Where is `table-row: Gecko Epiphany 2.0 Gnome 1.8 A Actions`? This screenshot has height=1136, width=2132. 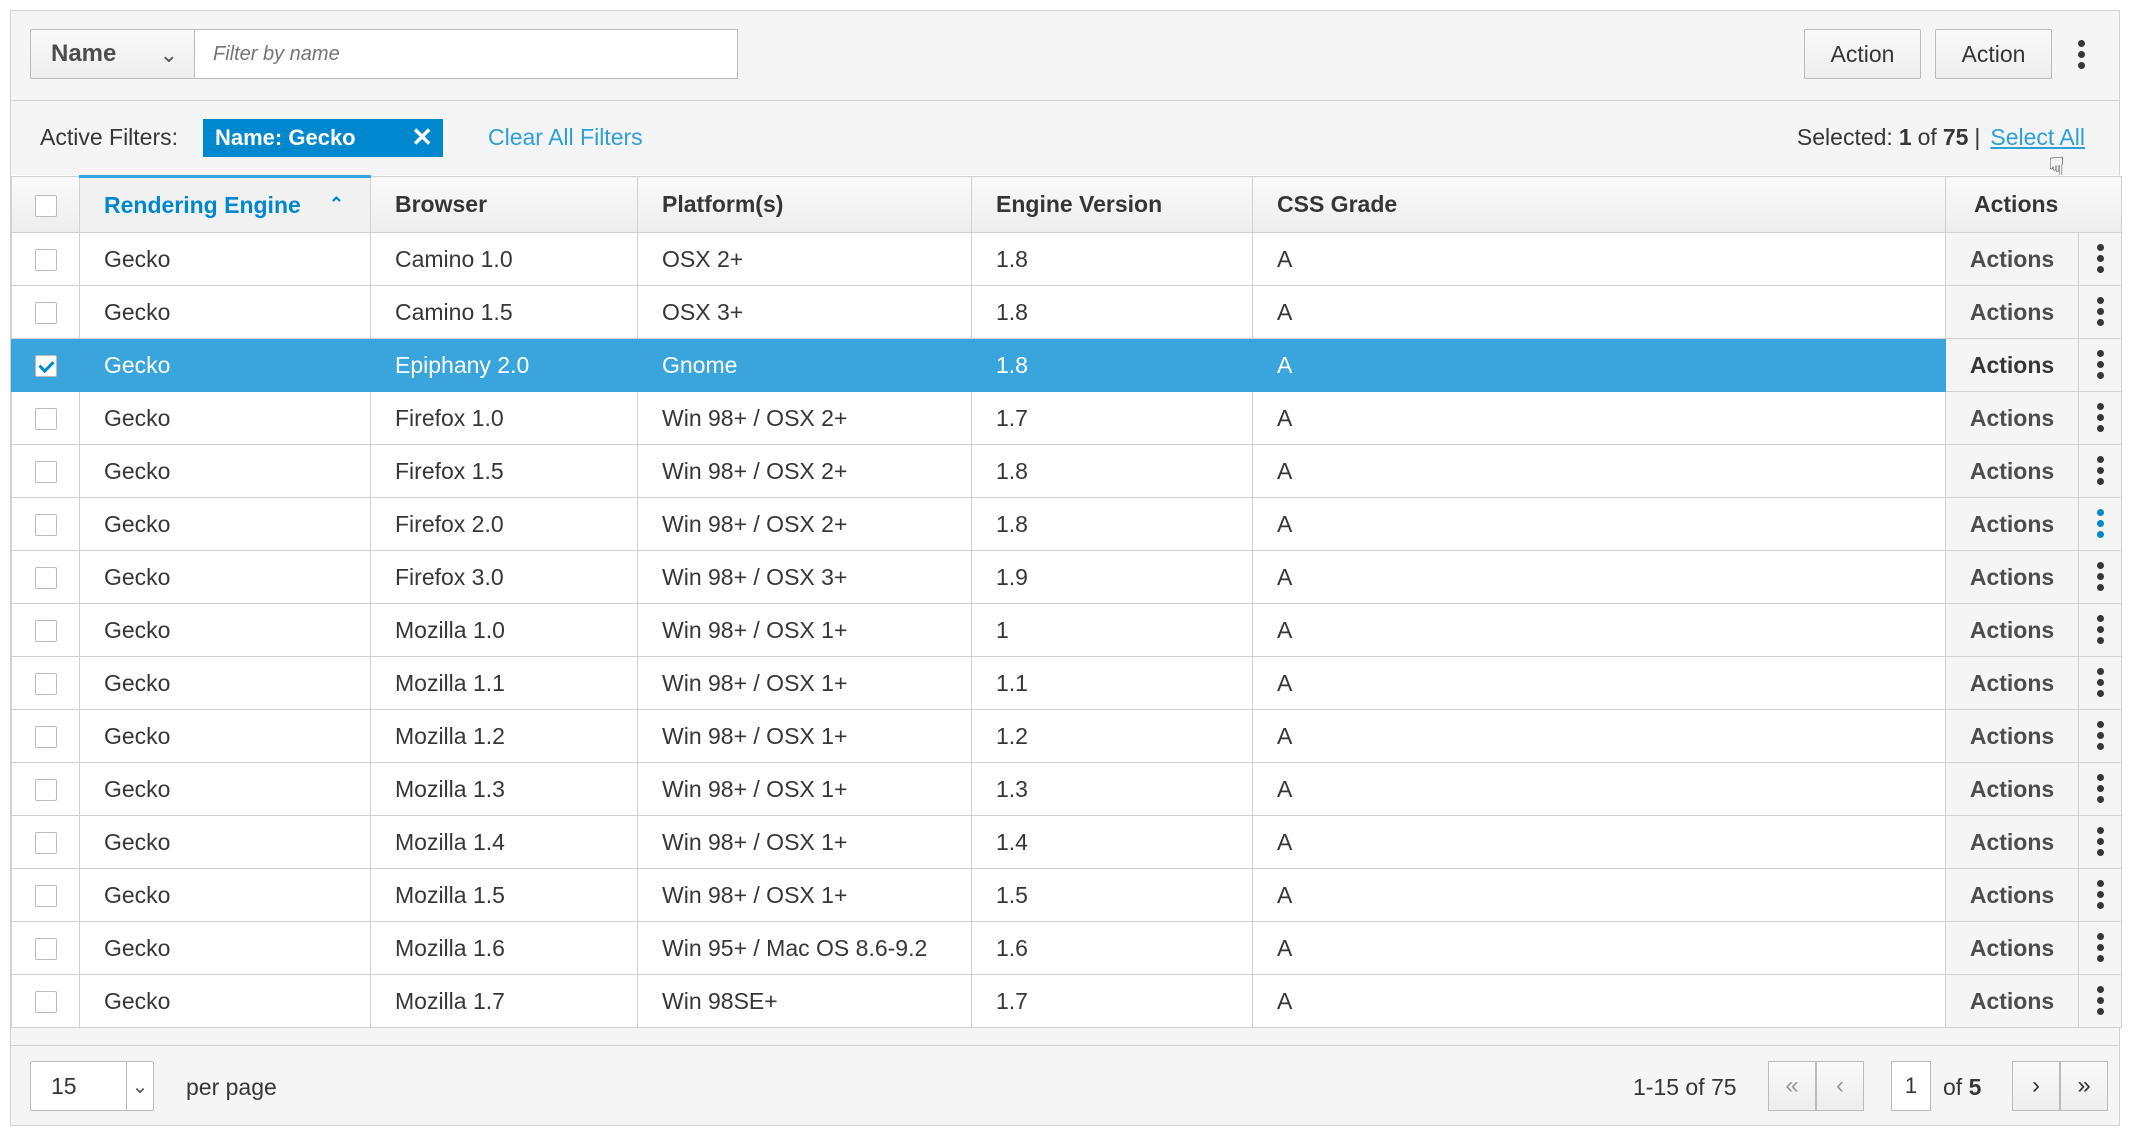 table-row: Gecko Epiphany 2.0 Gnome 1.8 A Actions is located at coordinates (1066, 365).